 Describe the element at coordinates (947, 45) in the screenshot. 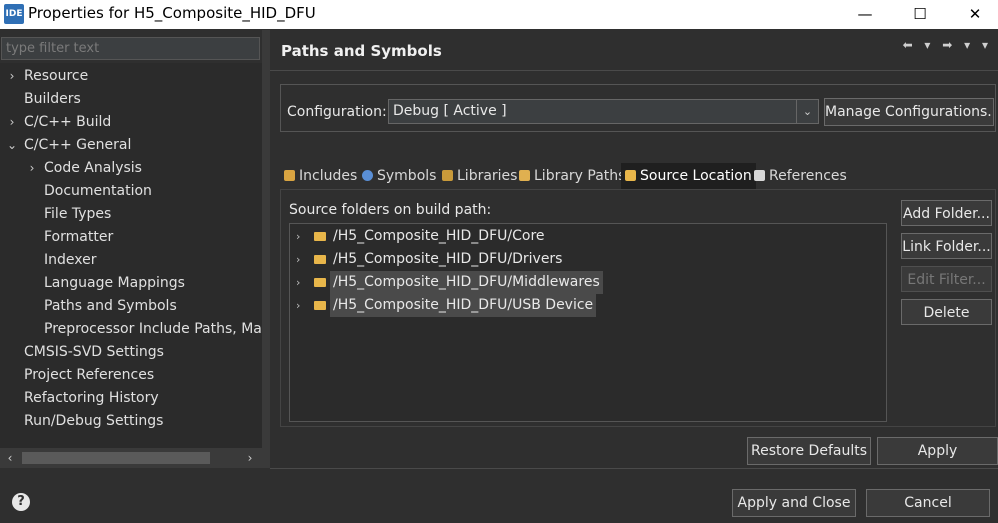

I see `history-nav-icons: ⬅ ▾ ➡ ▾ ▾` at that location.